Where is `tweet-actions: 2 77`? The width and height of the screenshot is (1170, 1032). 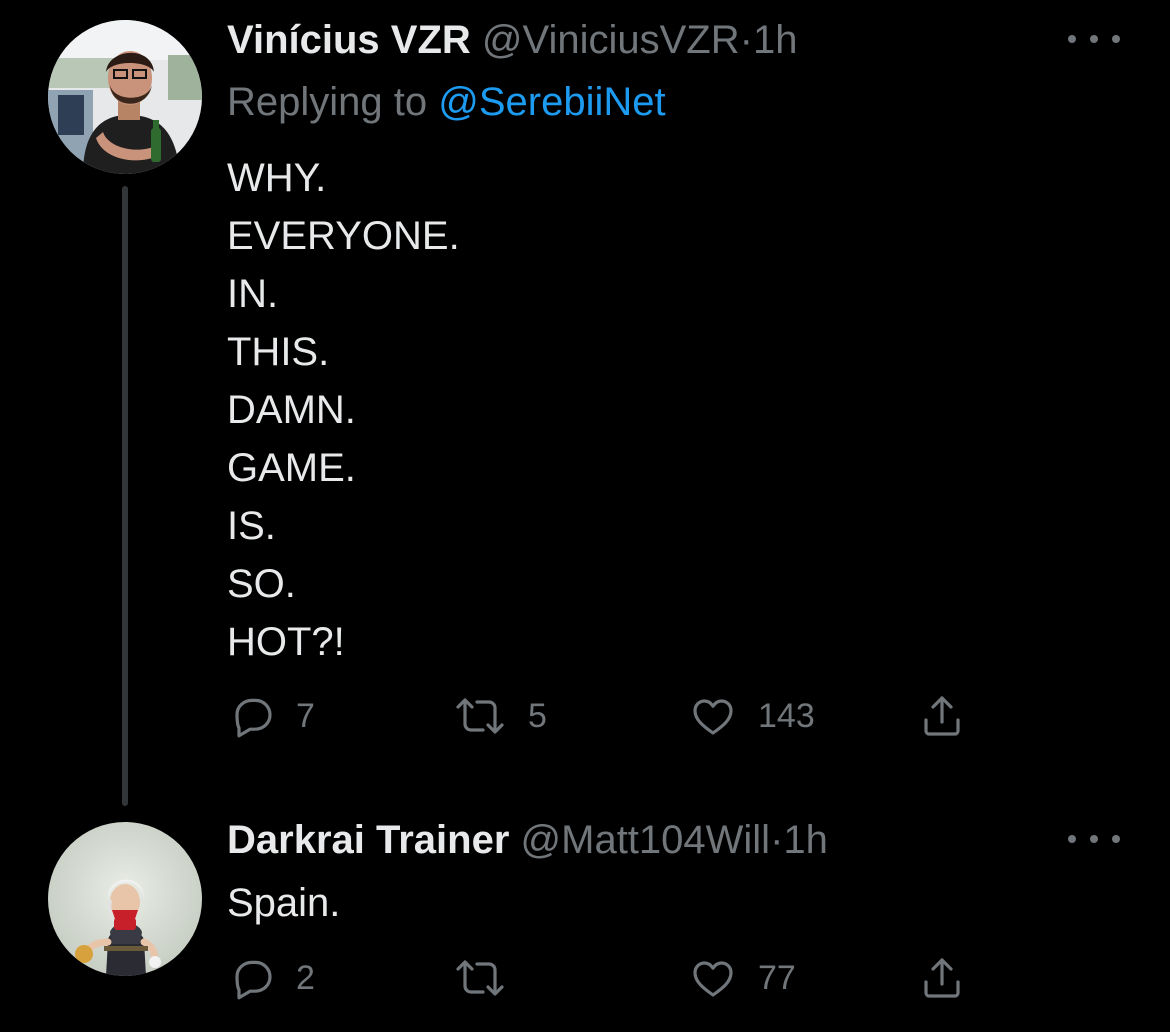 tweet-actions: 2 77 is located at coordinates (608, 978).